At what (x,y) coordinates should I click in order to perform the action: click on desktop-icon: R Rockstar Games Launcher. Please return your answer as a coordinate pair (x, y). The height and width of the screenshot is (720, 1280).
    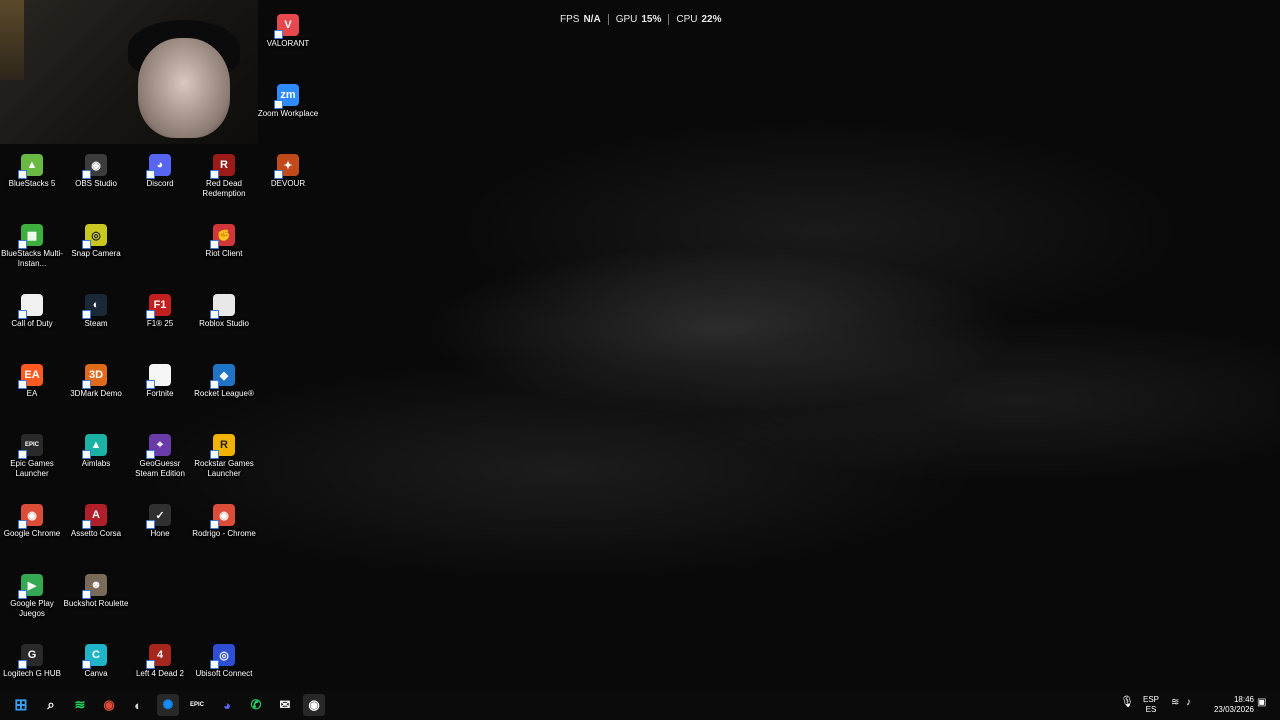
    Looking at the image, I should click on (224, 463).